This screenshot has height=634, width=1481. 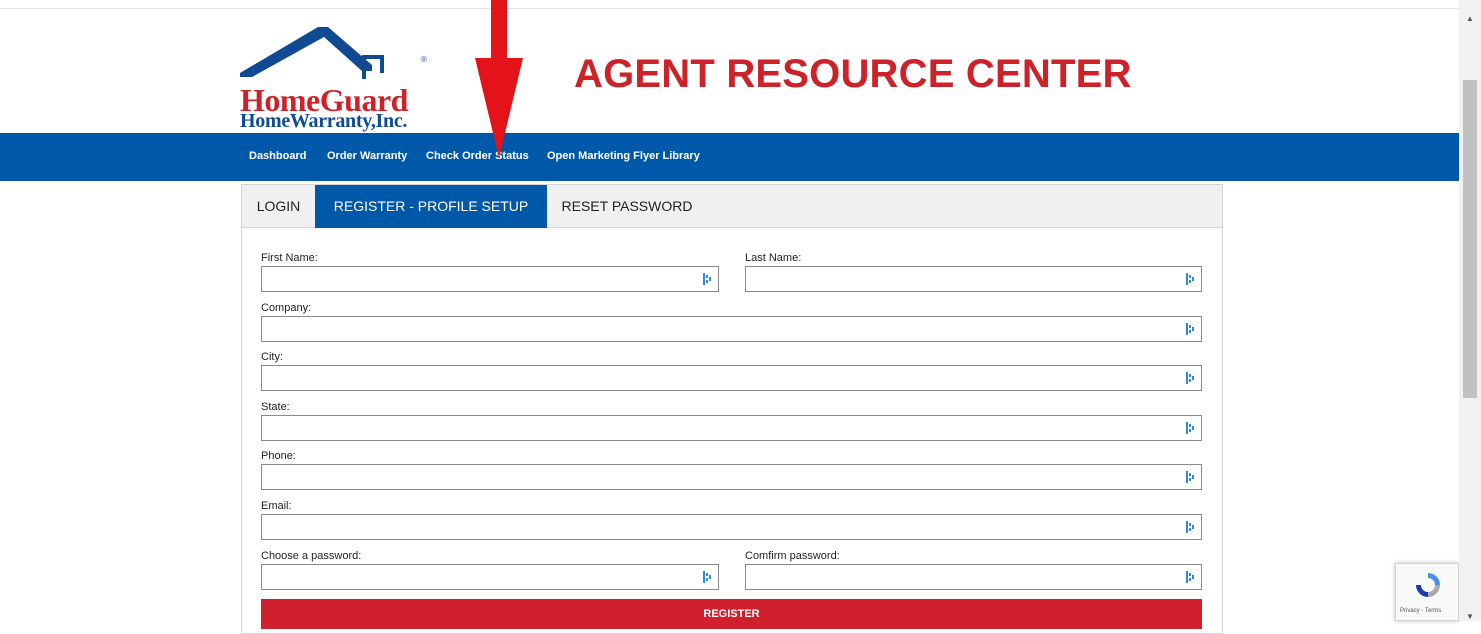 What do you see at coordinates (1420, 611) in the screenshot?
I see `recaptcha-links: Privacy - Terms` at bounding box center [1420, 611].